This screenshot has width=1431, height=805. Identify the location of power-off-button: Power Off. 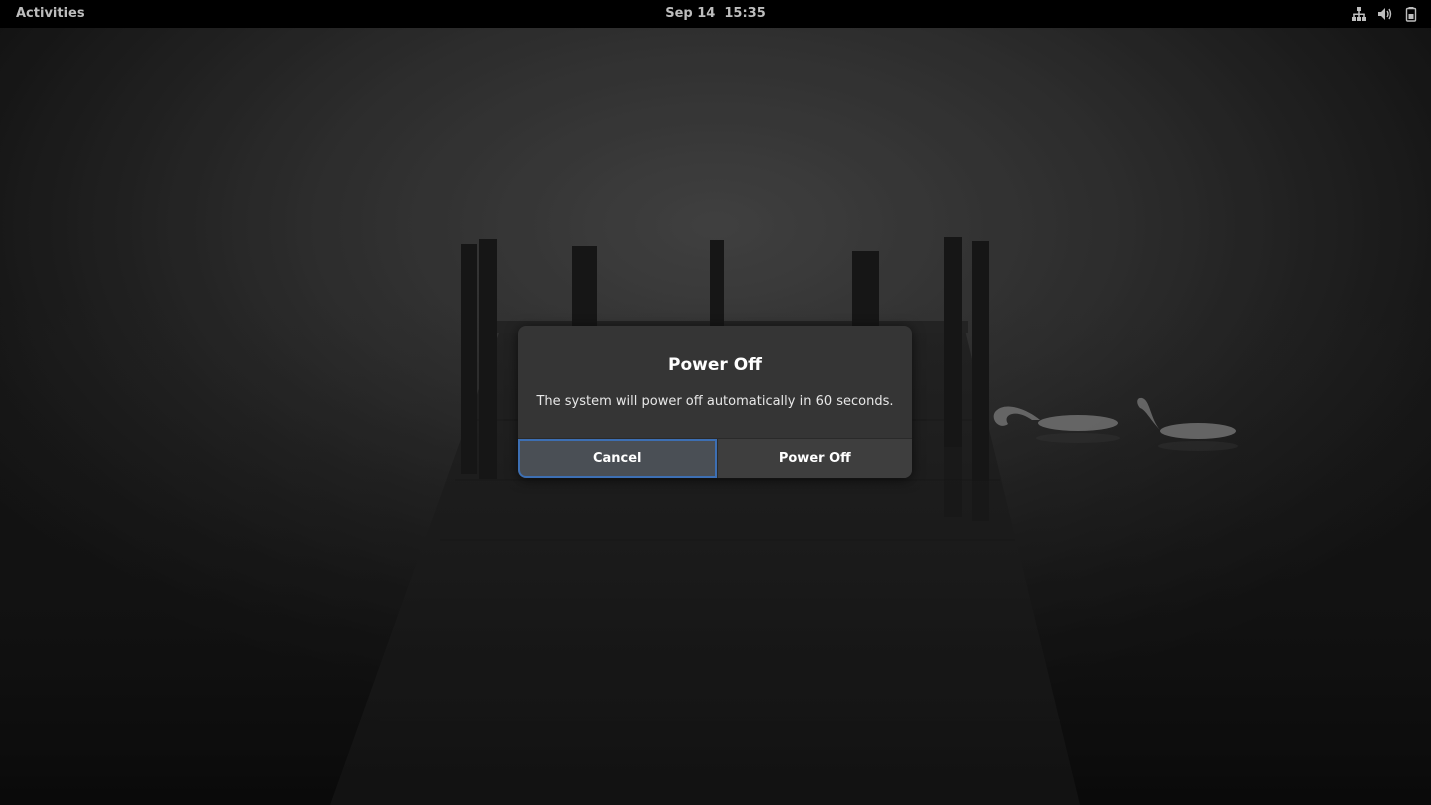
(814, 458).